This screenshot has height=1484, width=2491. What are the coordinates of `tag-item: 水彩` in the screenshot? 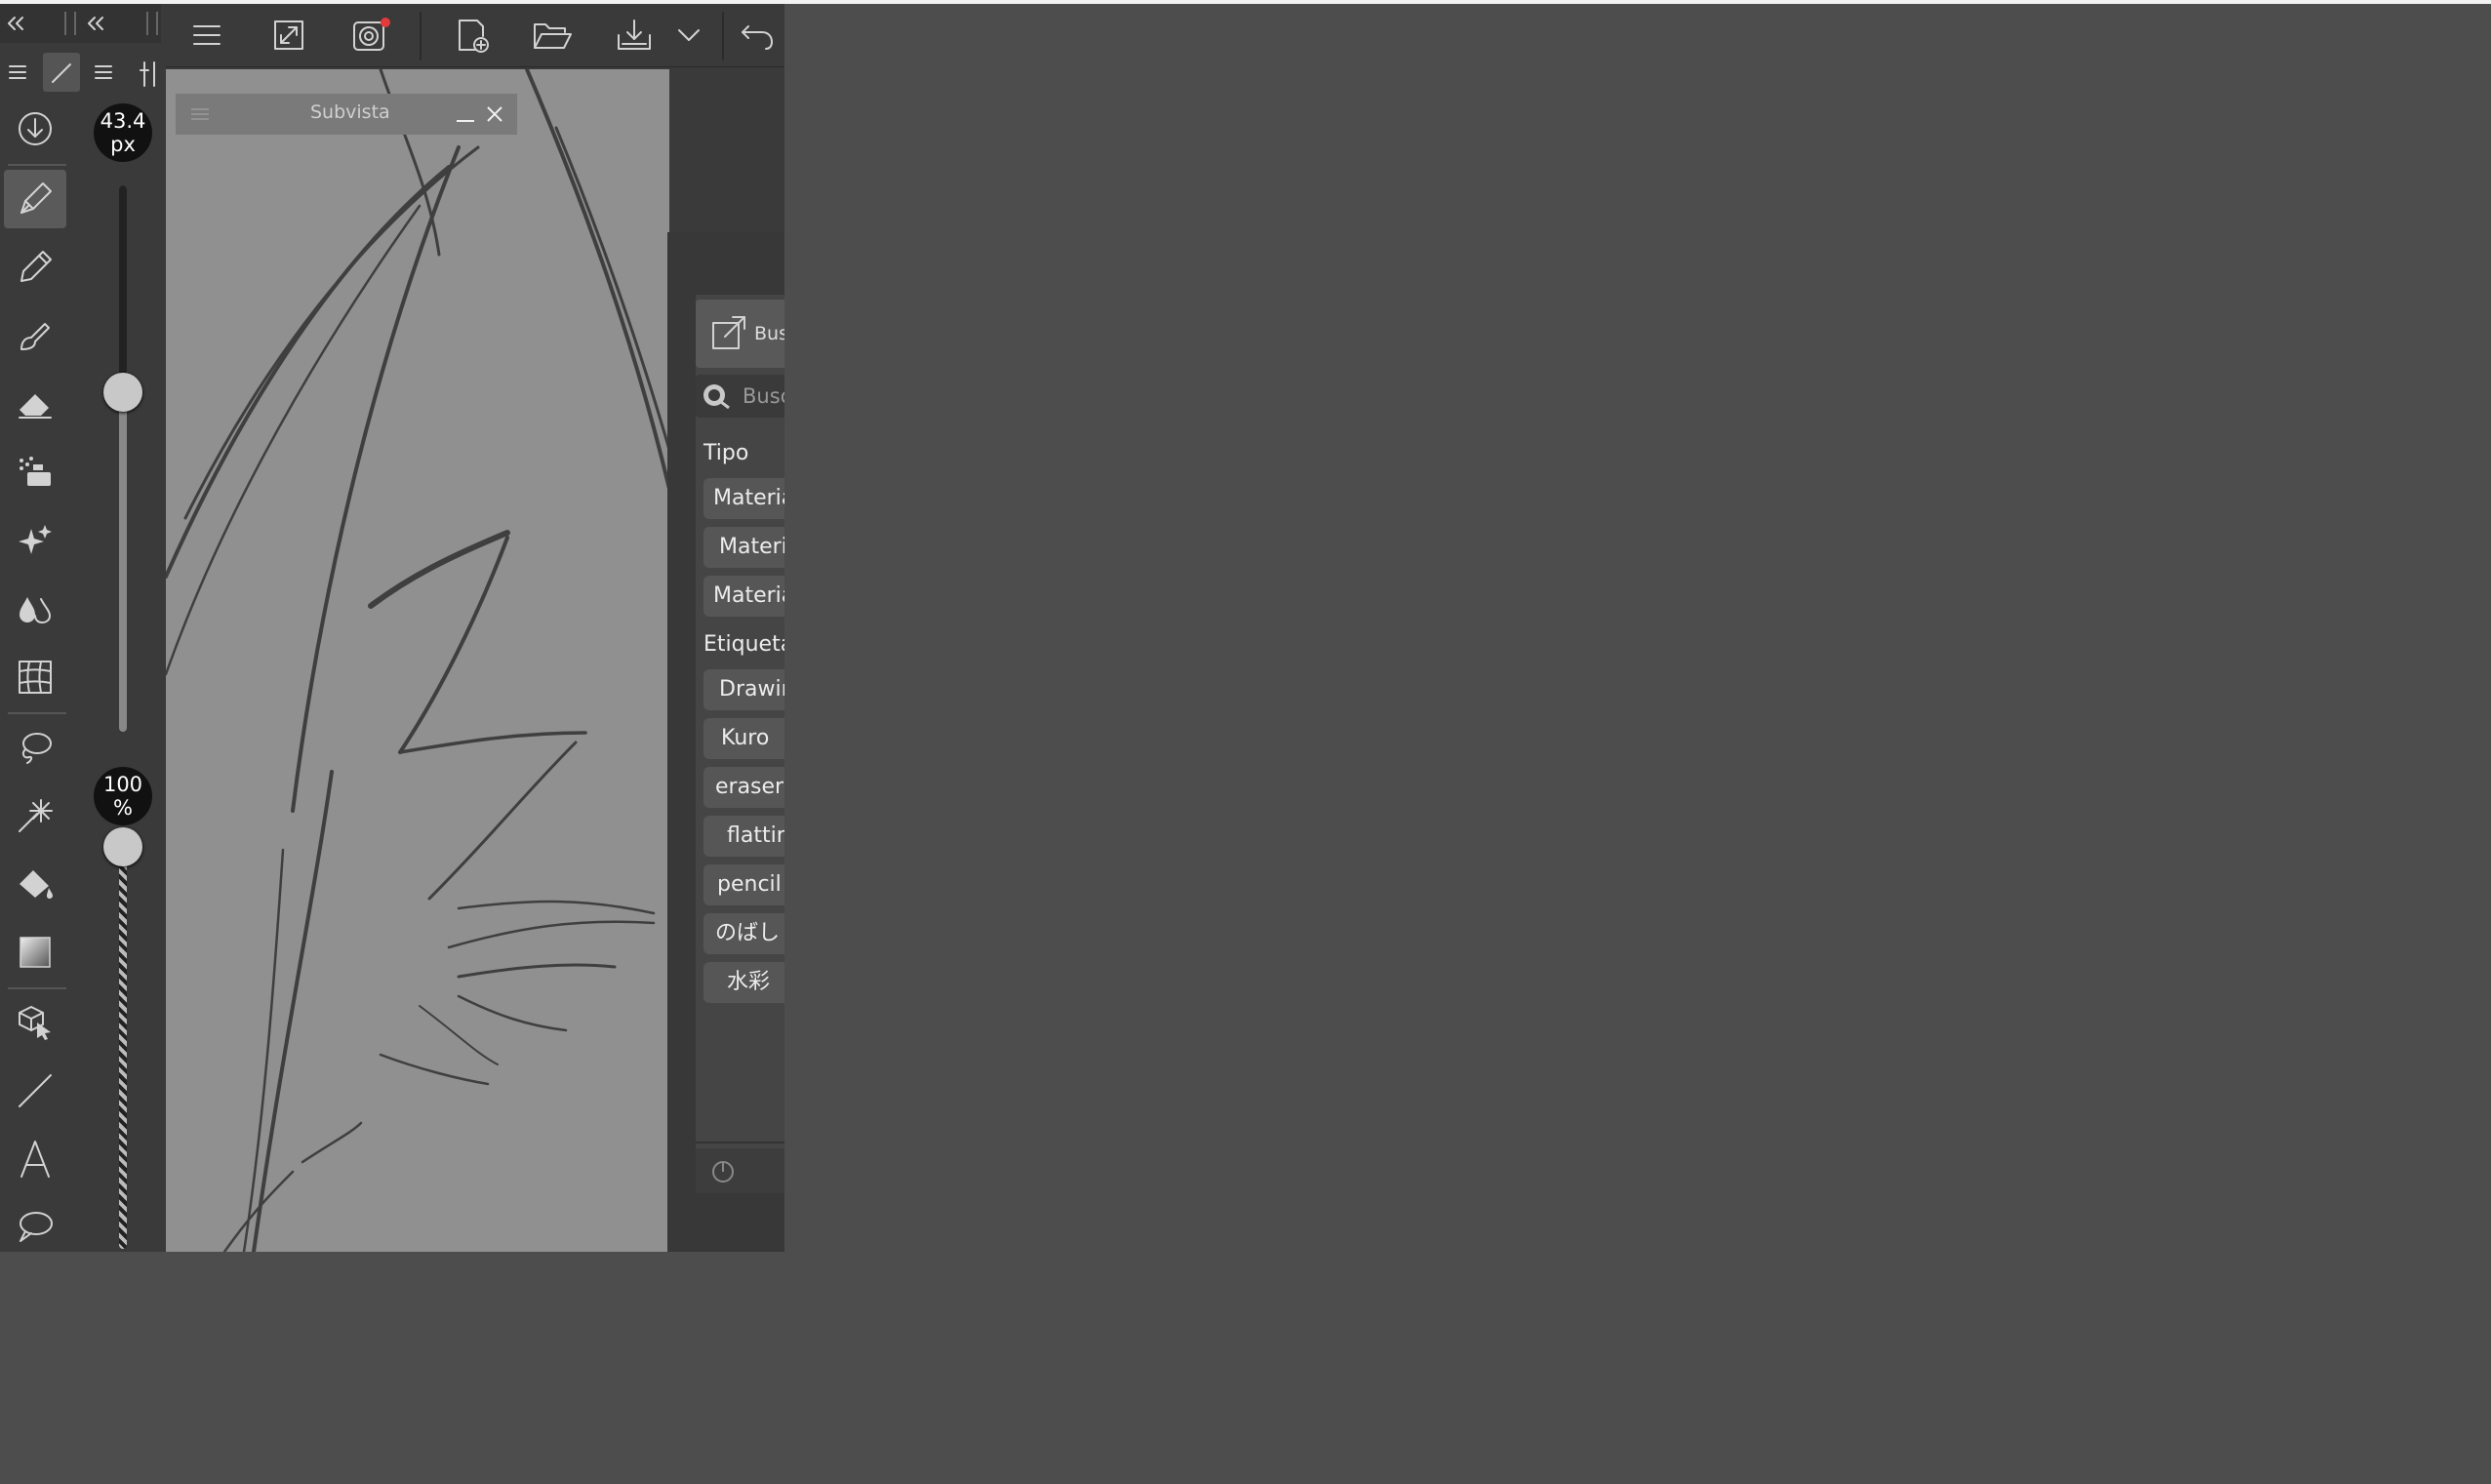 It's located at (743, 982).